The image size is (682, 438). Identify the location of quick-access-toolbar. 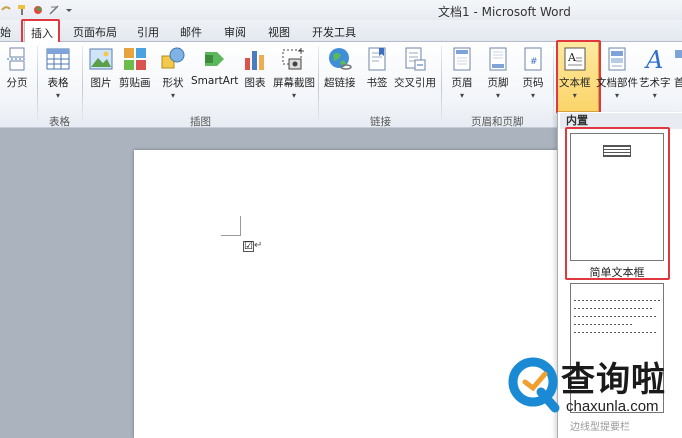
(38, 10).